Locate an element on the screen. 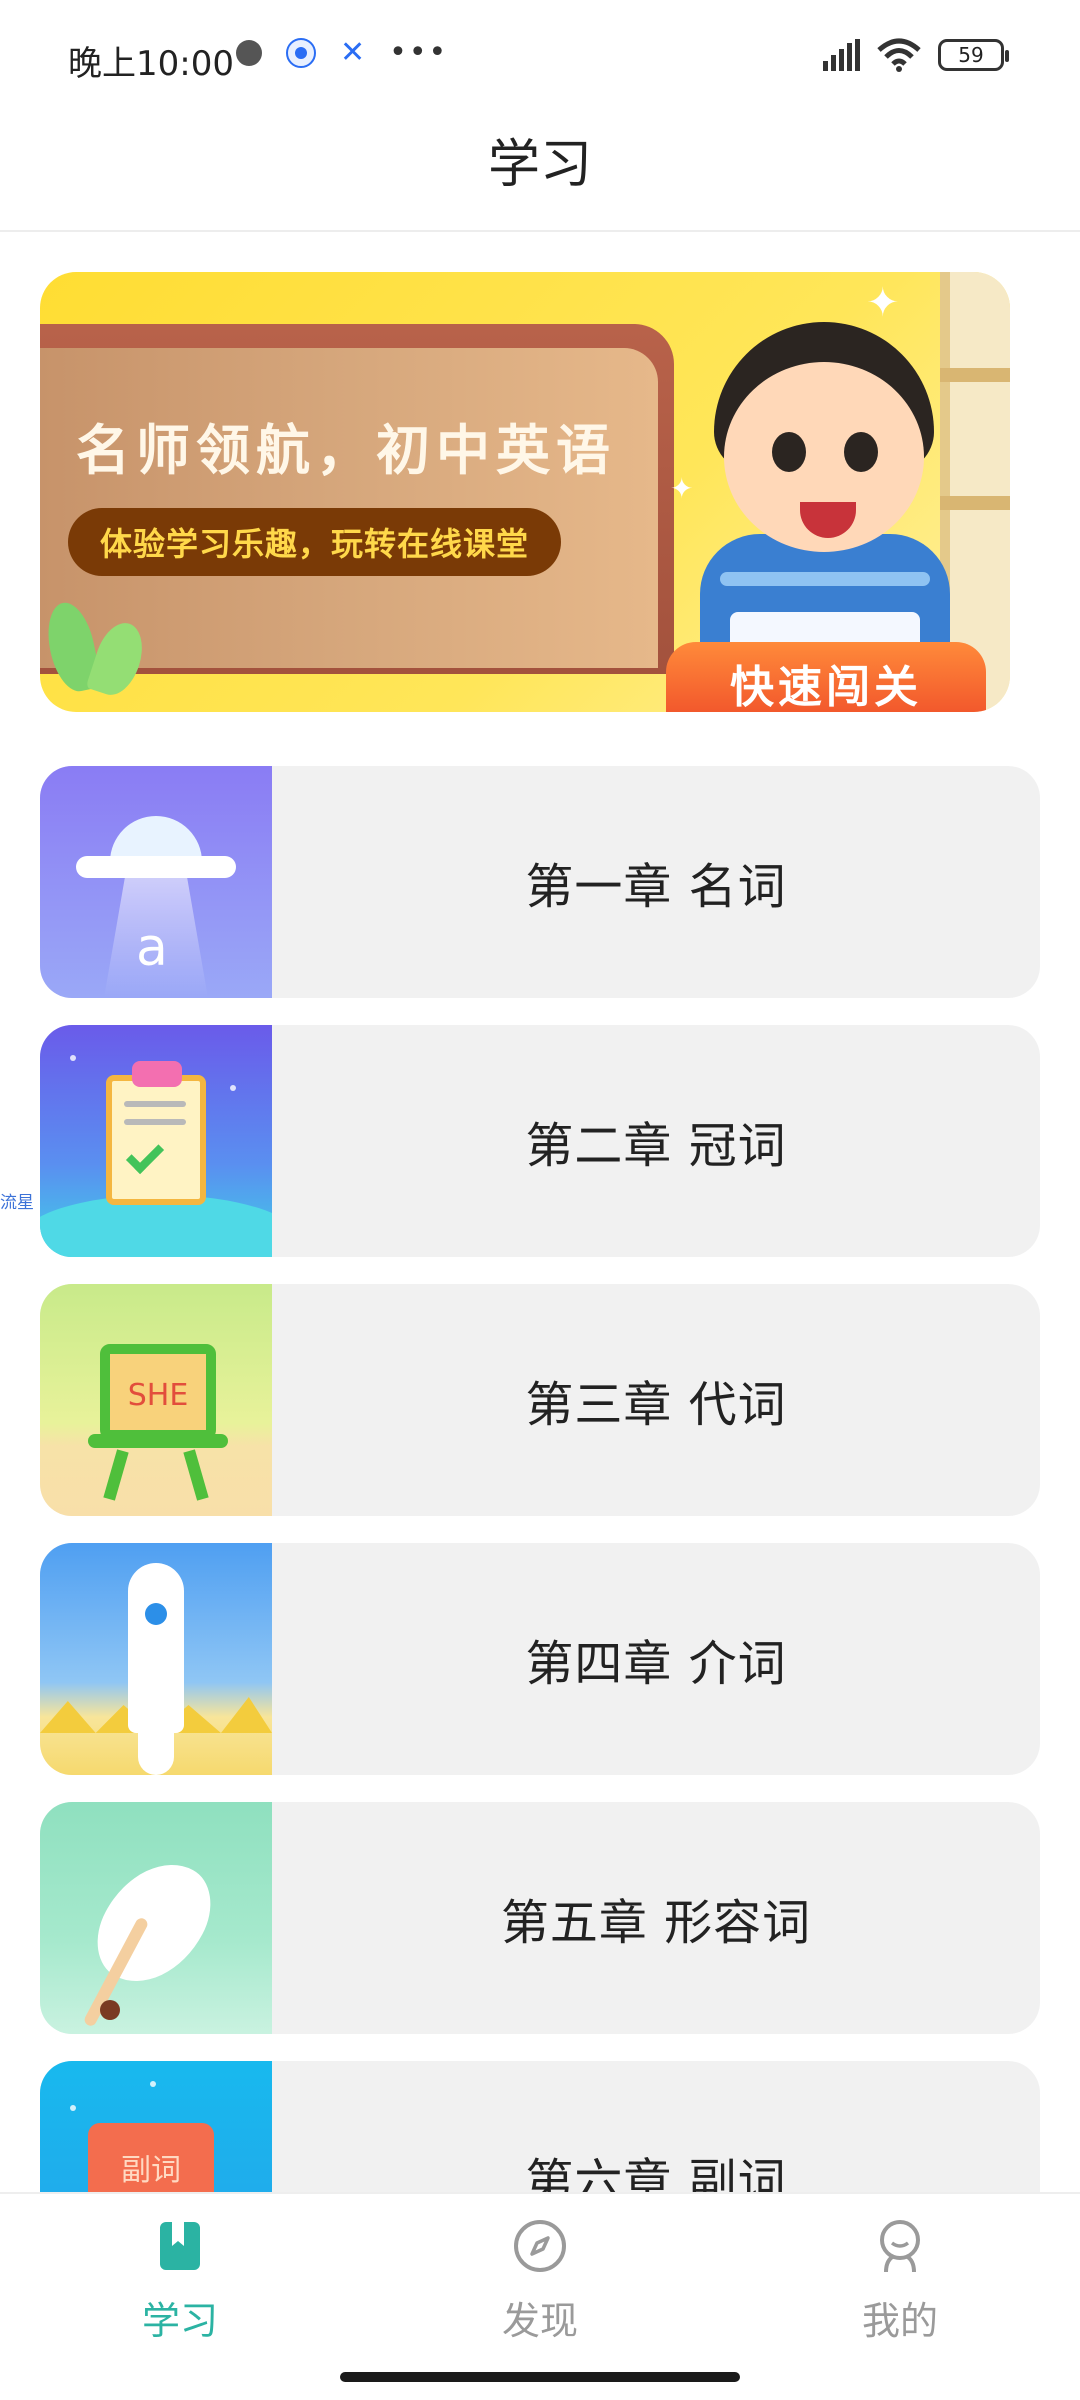  banner-subtitle-pill: 体验学习乐趣，玩转在线课堂 is located at coordinates (315, 542).